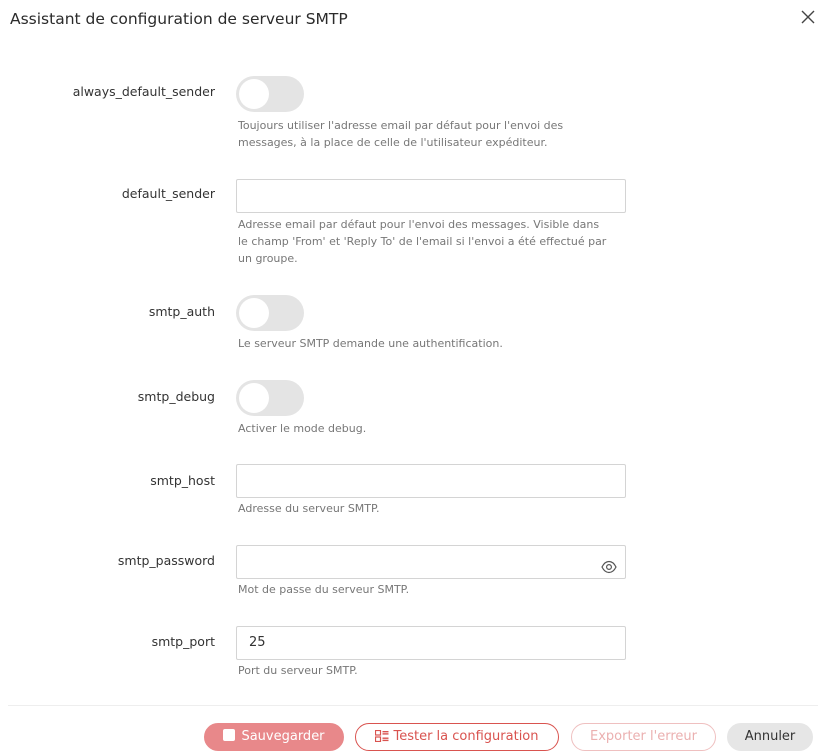 Image resolution: width=818 pixels, height=752 pixels. What do you see at coordinates (143, 91) in the screenshot?
I see `always-default-sender-label: always_default_sender` at bounding box center [143, 91].